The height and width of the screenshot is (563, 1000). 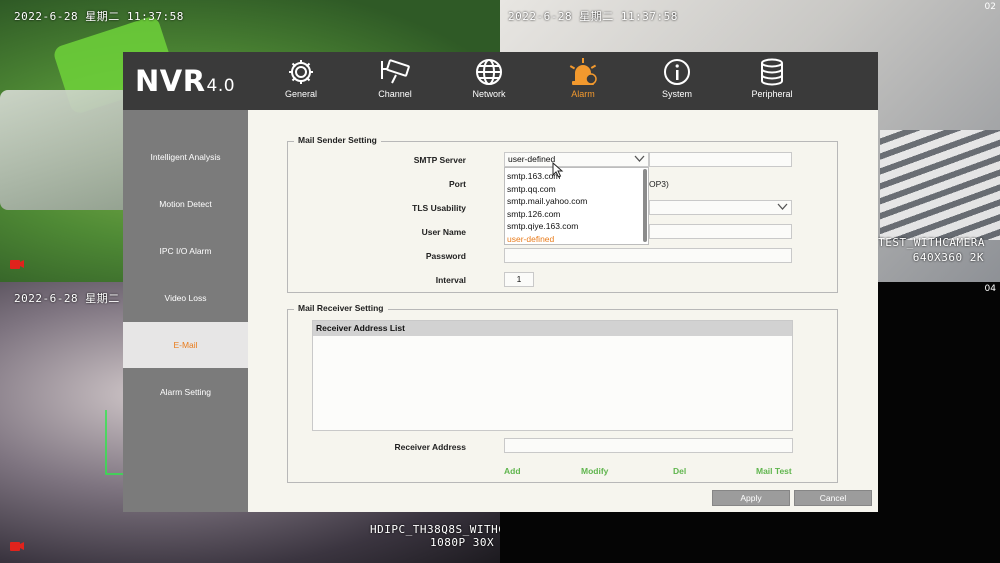 I want to click on nav-label: Network, so click(x=489, y=94).